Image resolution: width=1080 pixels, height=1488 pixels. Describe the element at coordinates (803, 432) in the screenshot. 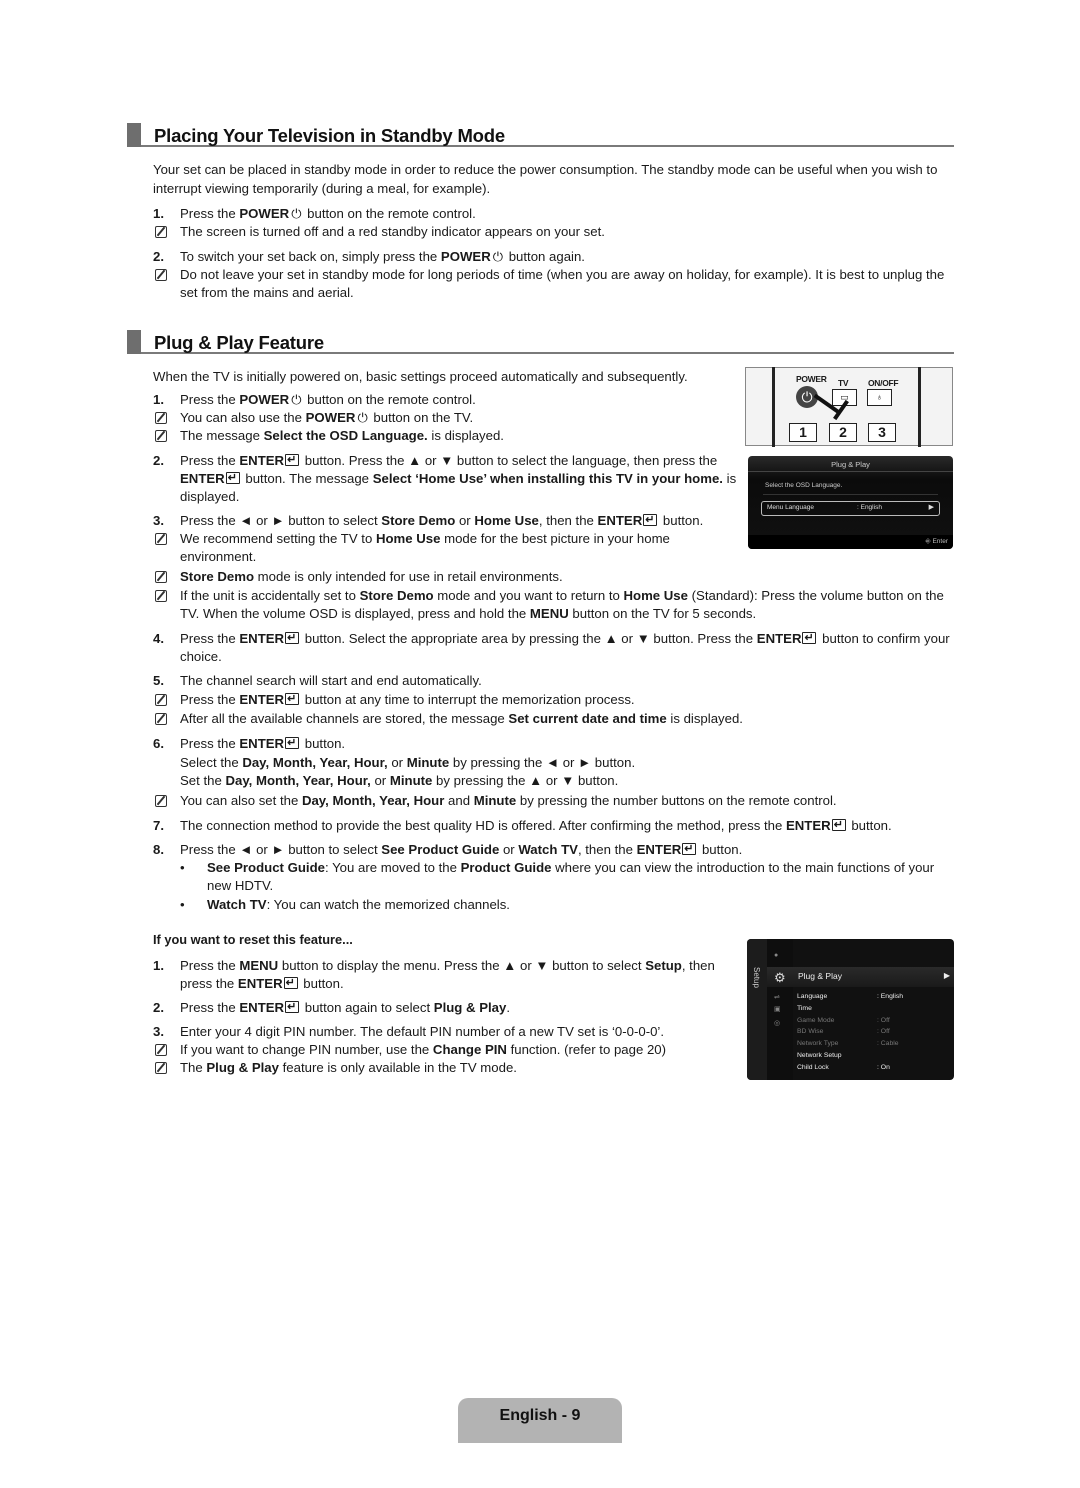

I see `number-button: 1` at that location.